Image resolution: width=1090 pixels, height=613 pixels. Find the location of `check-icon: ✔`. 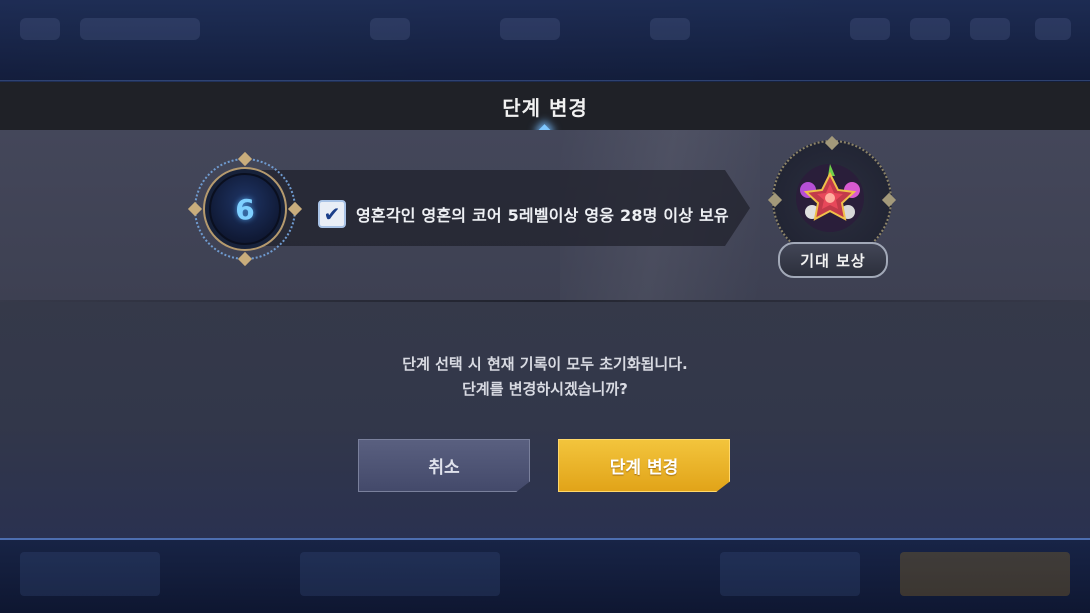

check-icon: ✔ is located at coordinates (332, 214).